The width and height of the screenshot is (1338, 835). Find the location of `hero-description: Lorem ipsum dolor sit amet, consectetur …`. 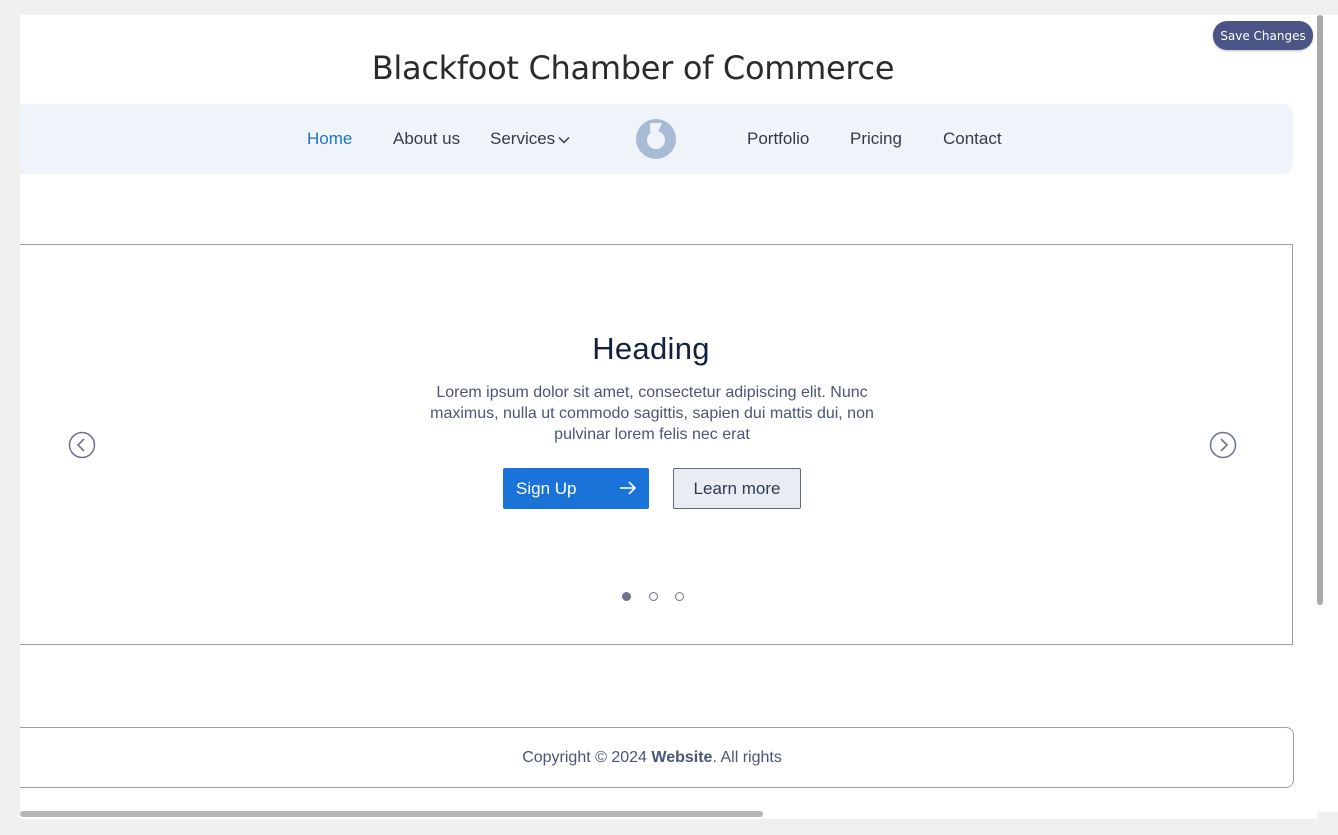

hero-description: Lorem ipsum dolor sit amet, consectetur … is located at coordinates (652, 413).